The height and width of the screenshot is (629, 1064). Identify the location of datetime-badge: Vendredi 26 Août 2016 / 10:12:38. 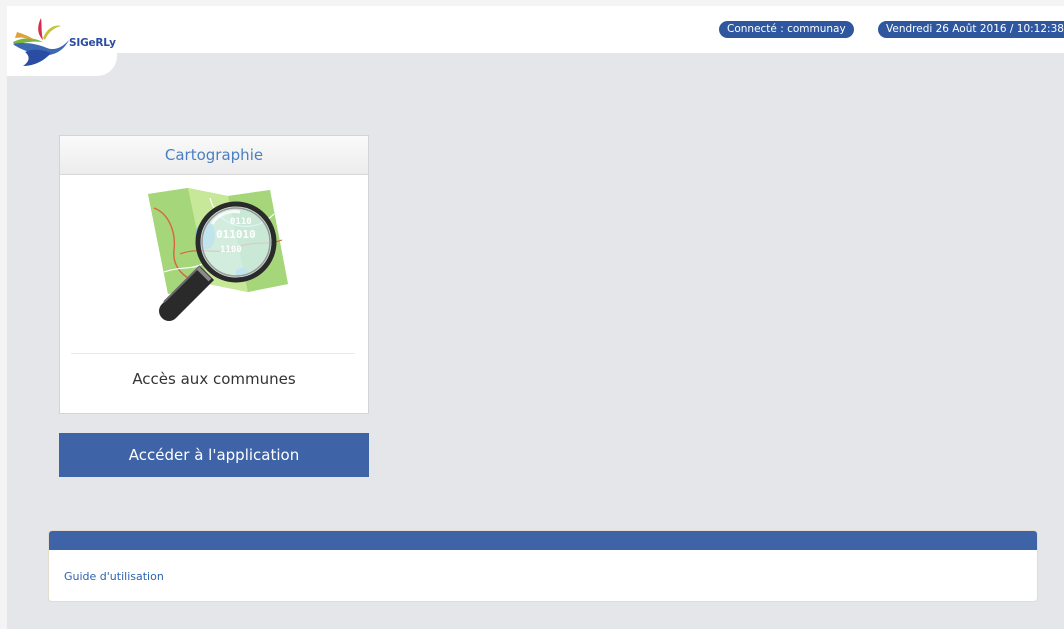
(971, 29).